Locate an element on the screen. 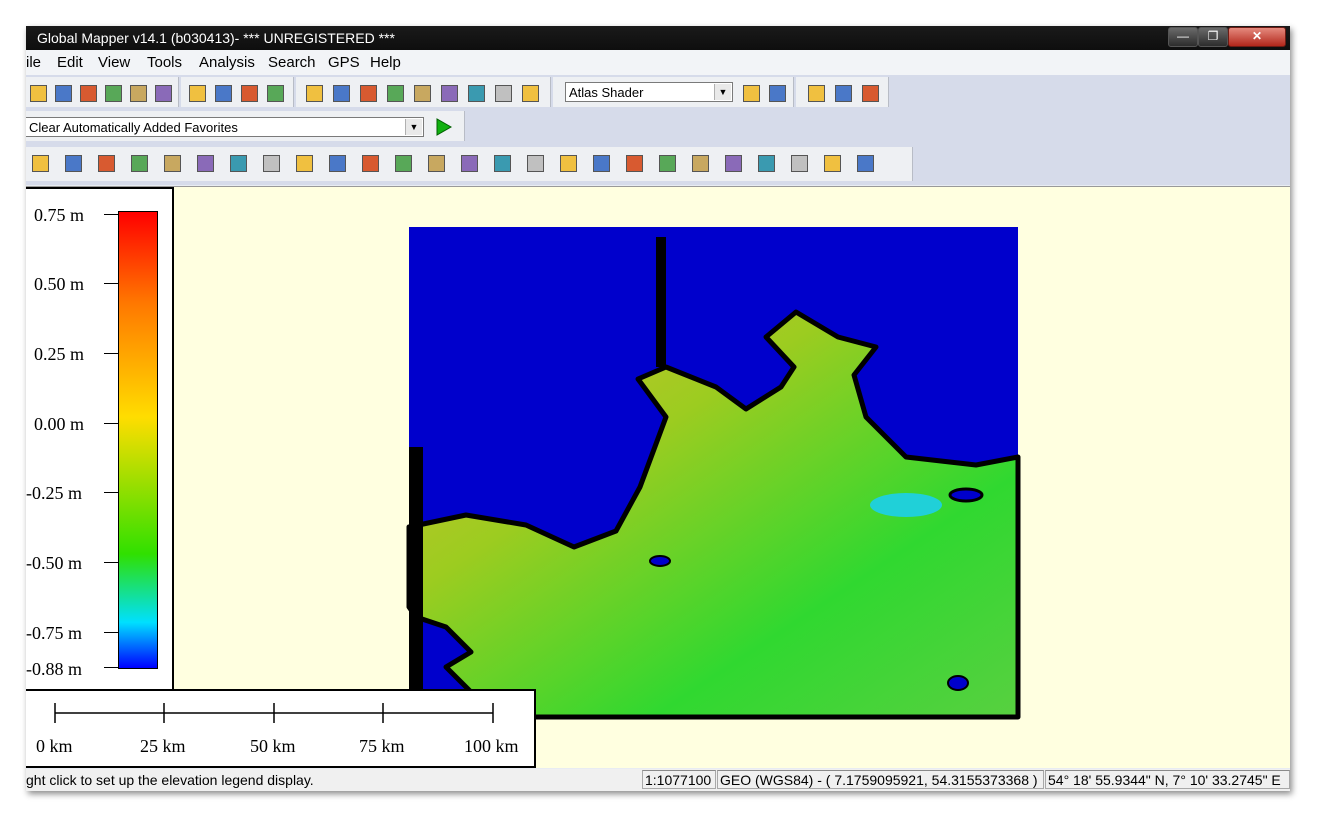 The width and height of the screenshot is (1332, 817). close-button: ✕ is located at coordinates (1257, 37).